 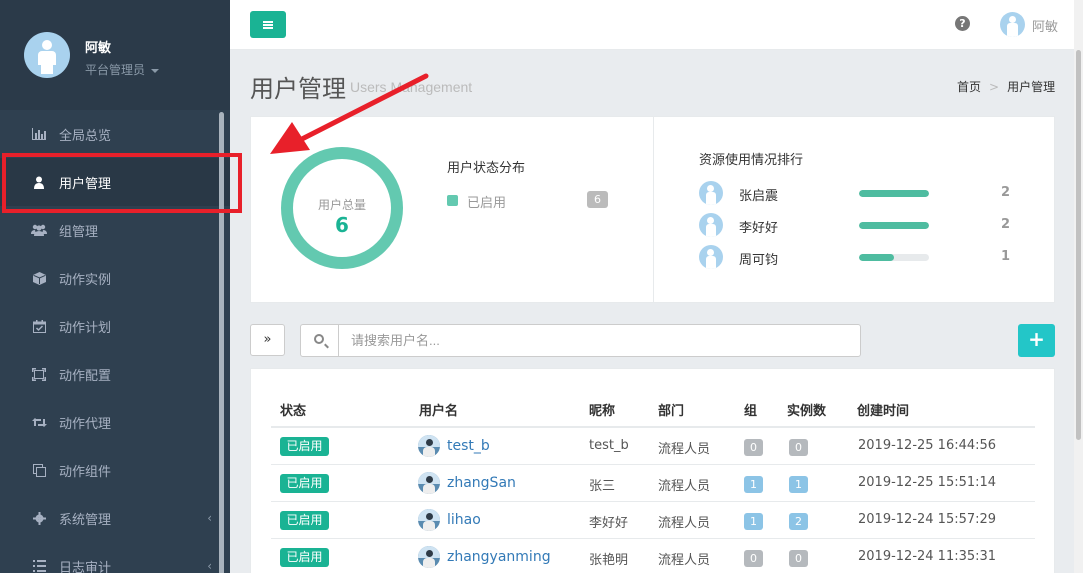 What do you see at coordinates (438, 409) in the screenshot?
I see `column-header-username: 用户名` at bounding box center [438, 409].